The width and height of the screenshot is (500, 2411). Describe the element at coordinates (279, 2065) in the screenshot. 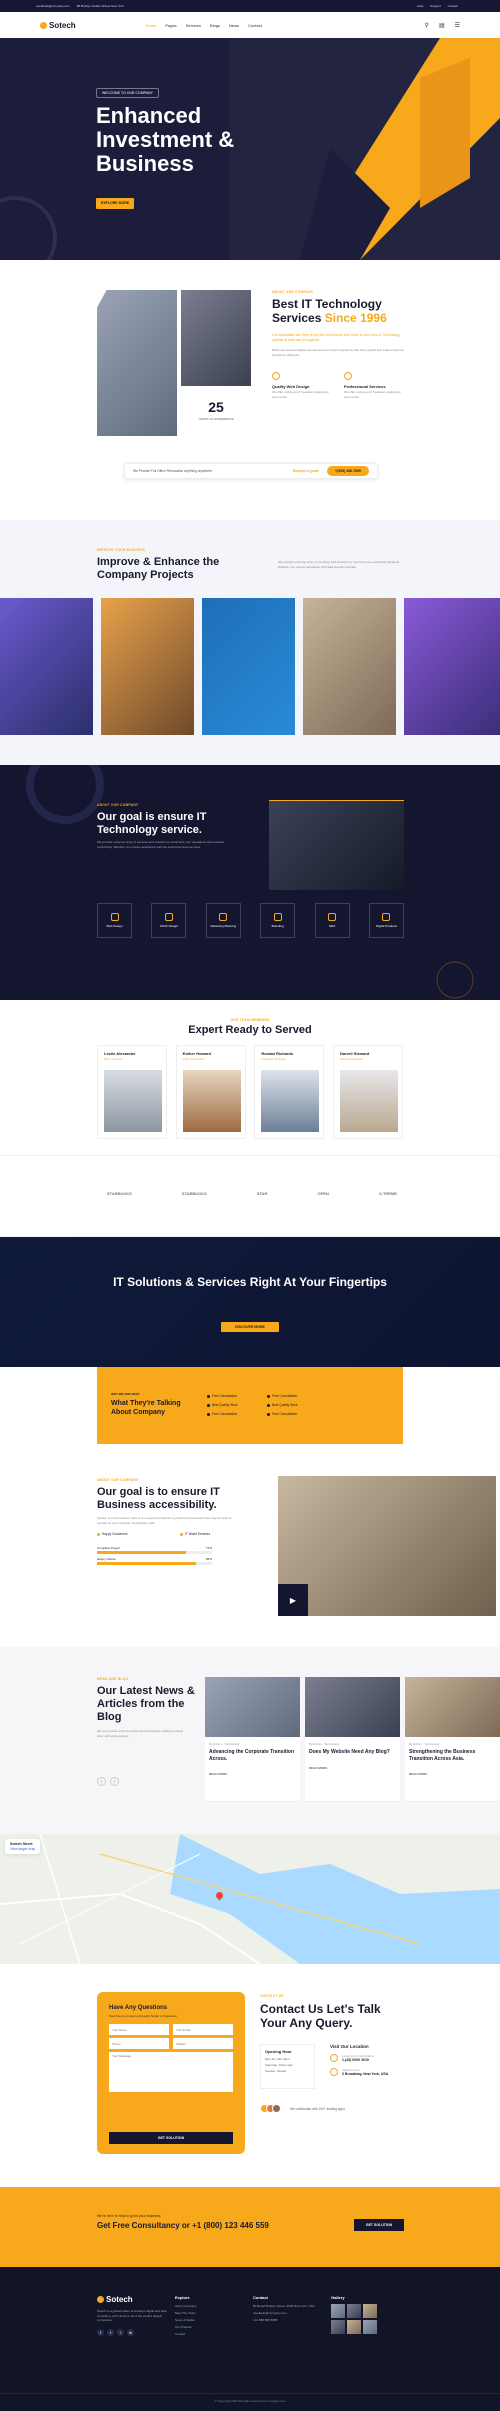

I see `hours-line: Saturday: 10am-4pm` at that location.